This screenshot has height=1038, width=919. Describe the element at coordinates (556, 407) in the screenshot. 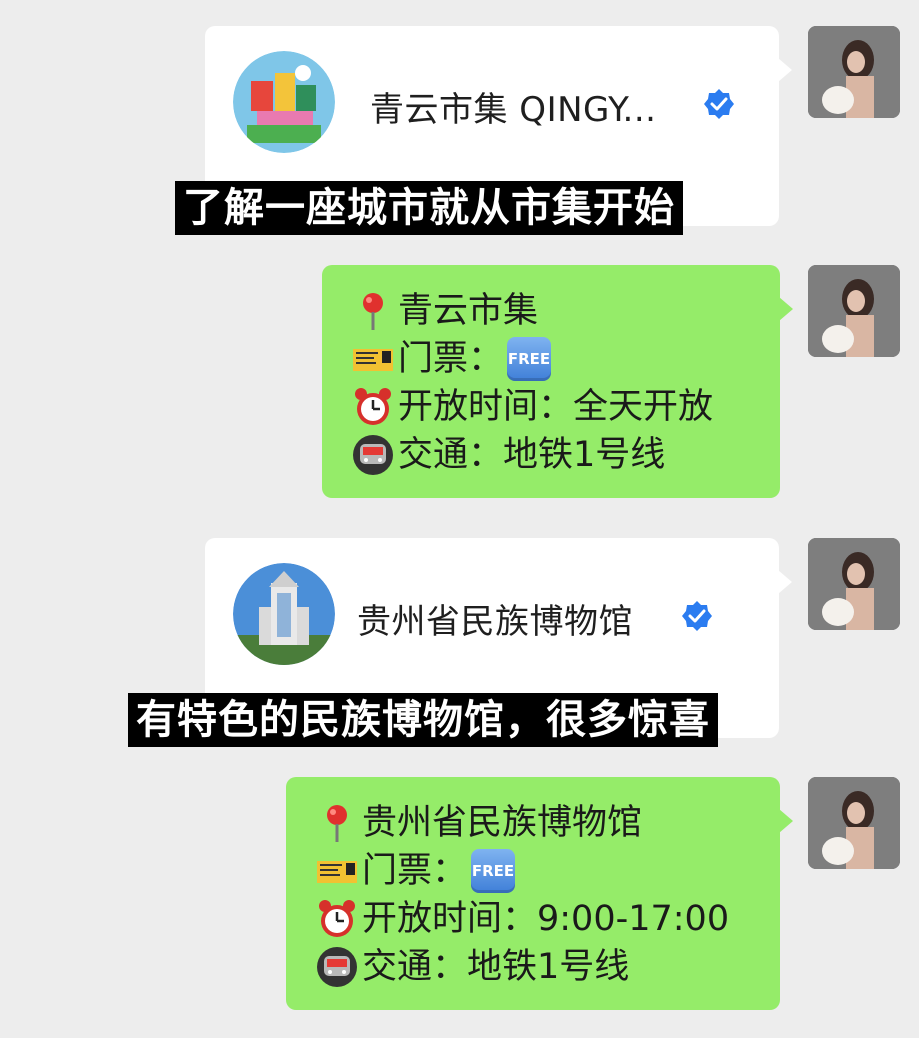

I see `hours-text: 开放时间：全天开放` at that location.